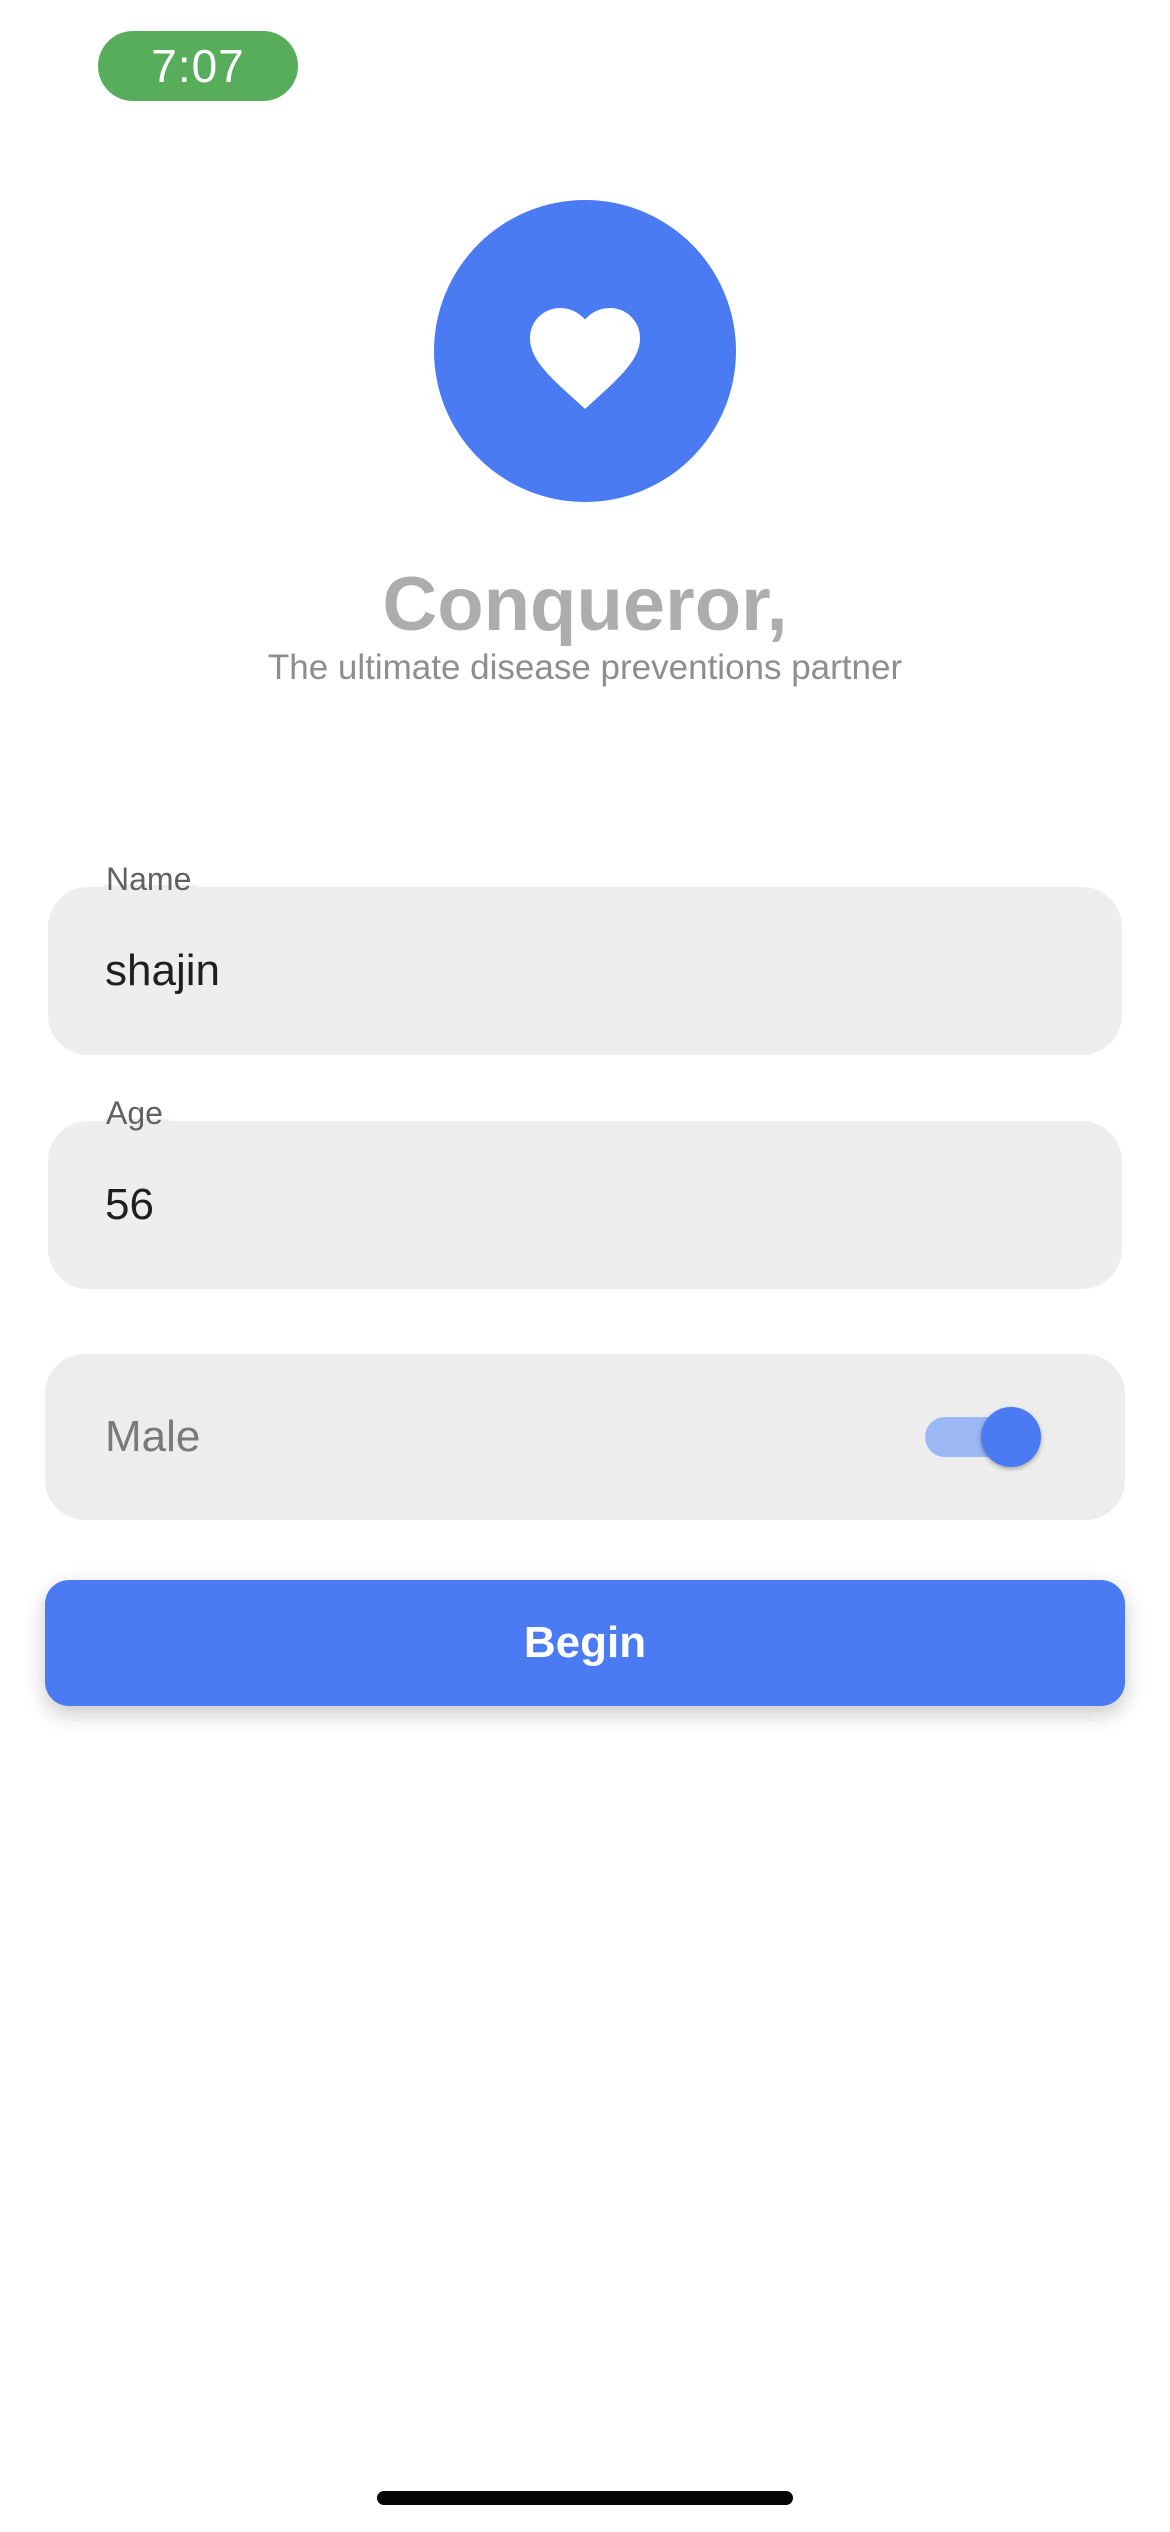  What do you see at coordinates (162, 971) in the screenshot?
I see `name-input-value: shajin` at bounding box center [162, 971].